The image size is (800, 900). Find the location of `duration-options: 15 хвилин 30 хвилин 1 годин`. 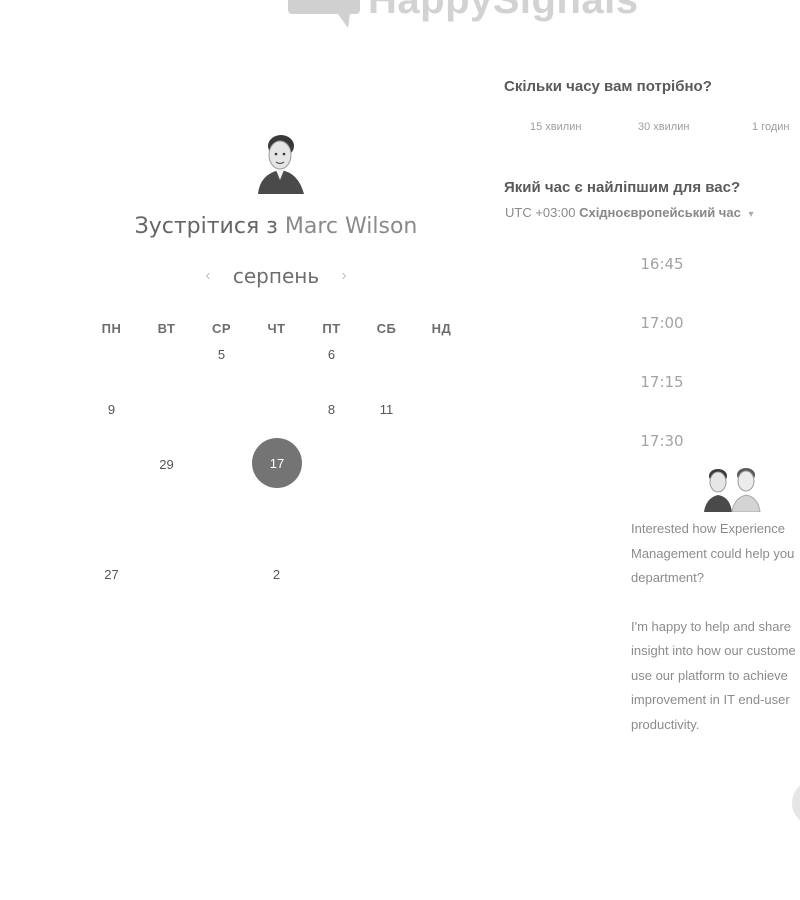

duration-options: 15 хвилин 30 хвилин 1 годин is located at coordinates (652, 129).